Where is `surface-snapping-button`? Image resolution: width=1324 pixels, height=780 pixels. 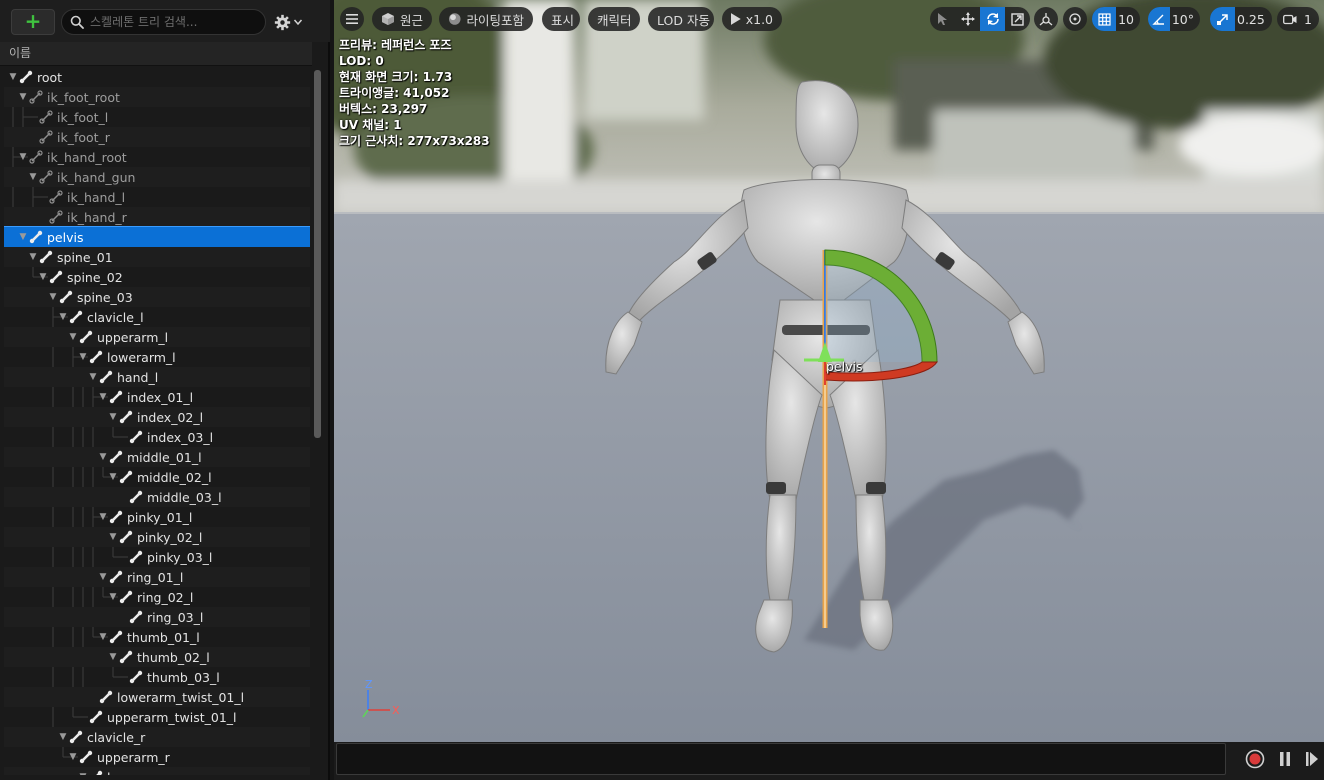
surface-snapping-button is located at coordinates (1075, 19).